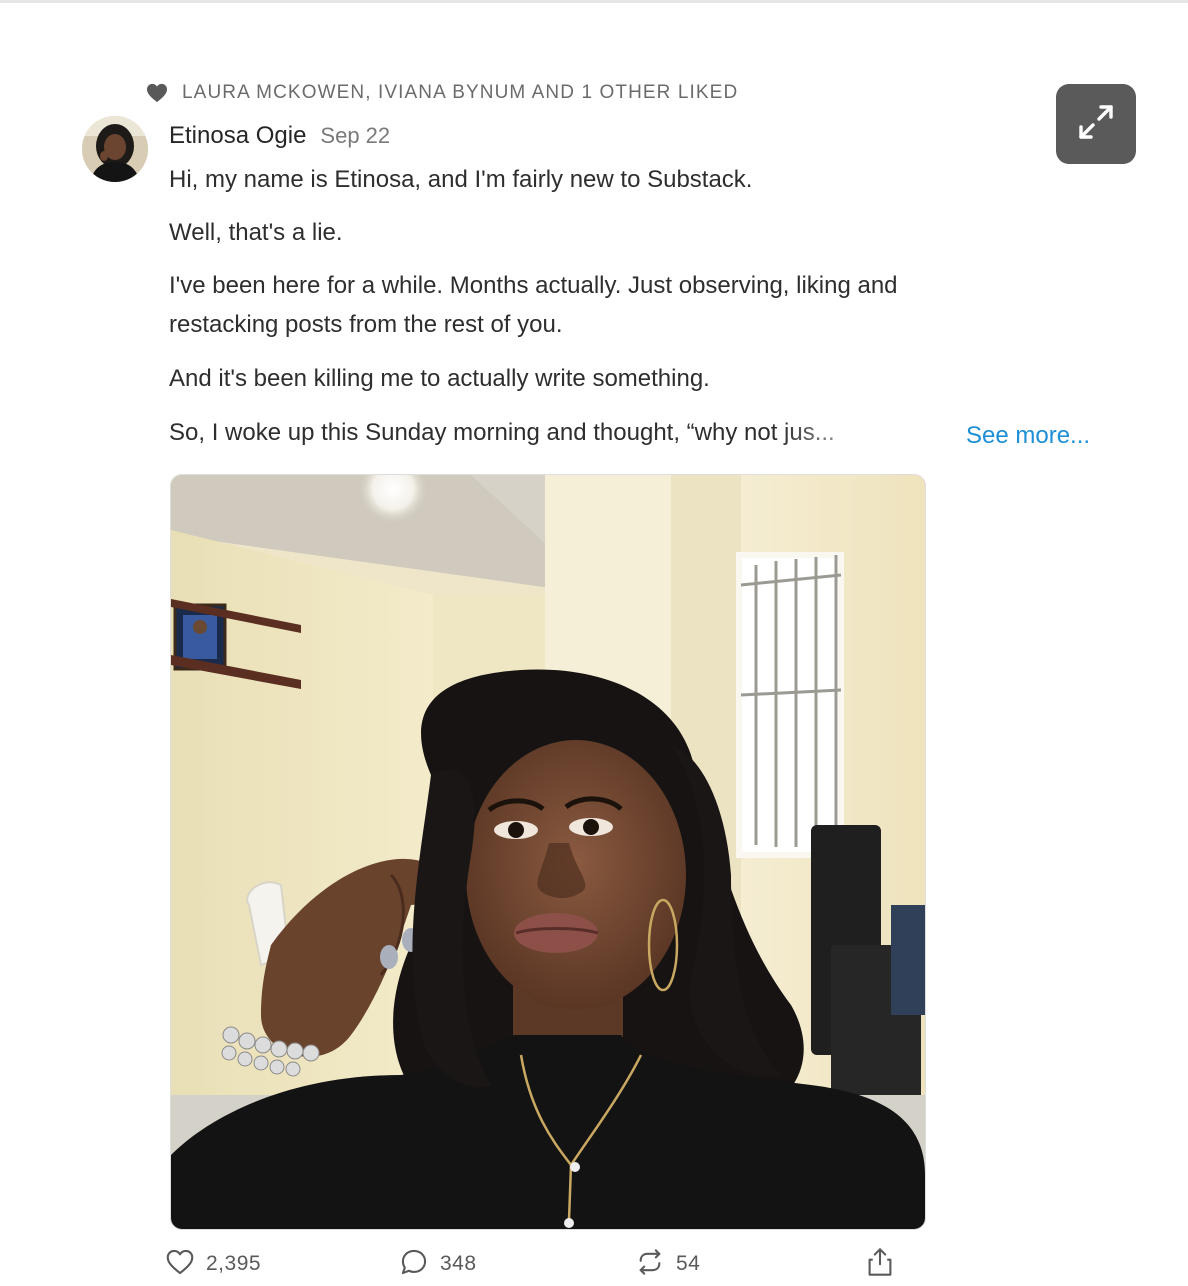 This screenshot has height=1286, width=1188. I want to click on comment-button: 348, so click(438, 1264).